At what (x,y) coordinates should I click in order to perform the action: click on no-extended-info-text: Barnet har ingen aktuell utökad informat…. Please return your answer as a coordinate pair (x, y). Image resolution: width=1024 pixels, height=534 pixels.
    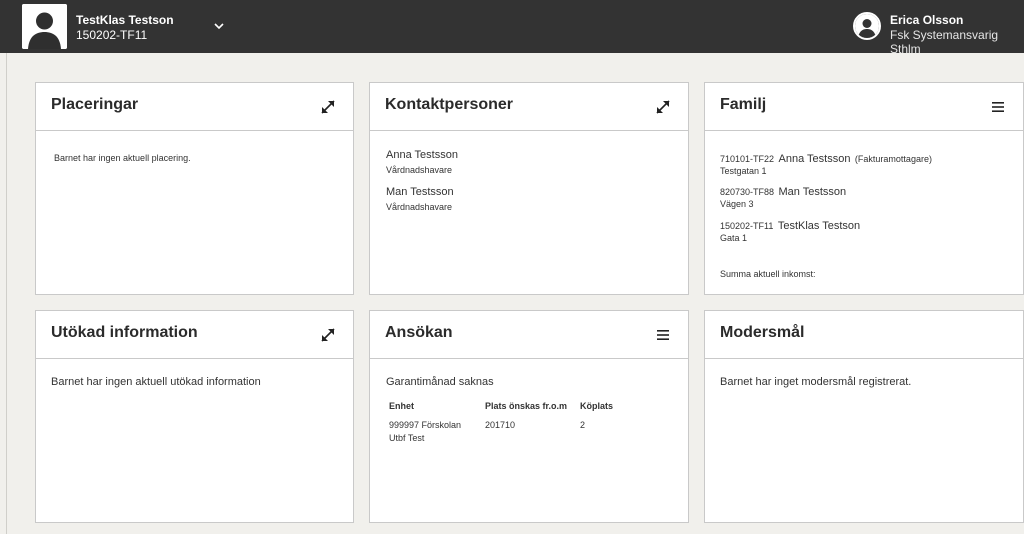
    Looking at the image, I should click on (156, 382).